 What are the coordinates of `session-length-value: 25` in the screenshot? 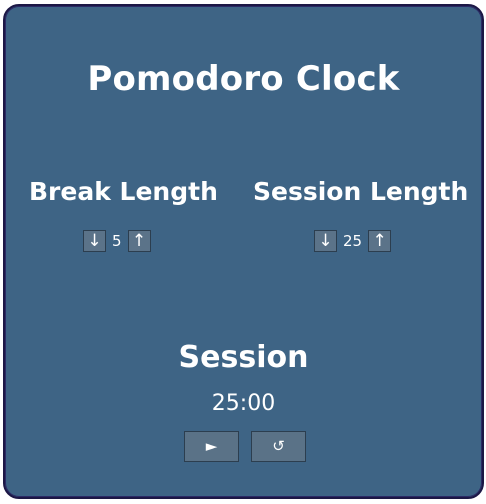 It's located at (353, 241).